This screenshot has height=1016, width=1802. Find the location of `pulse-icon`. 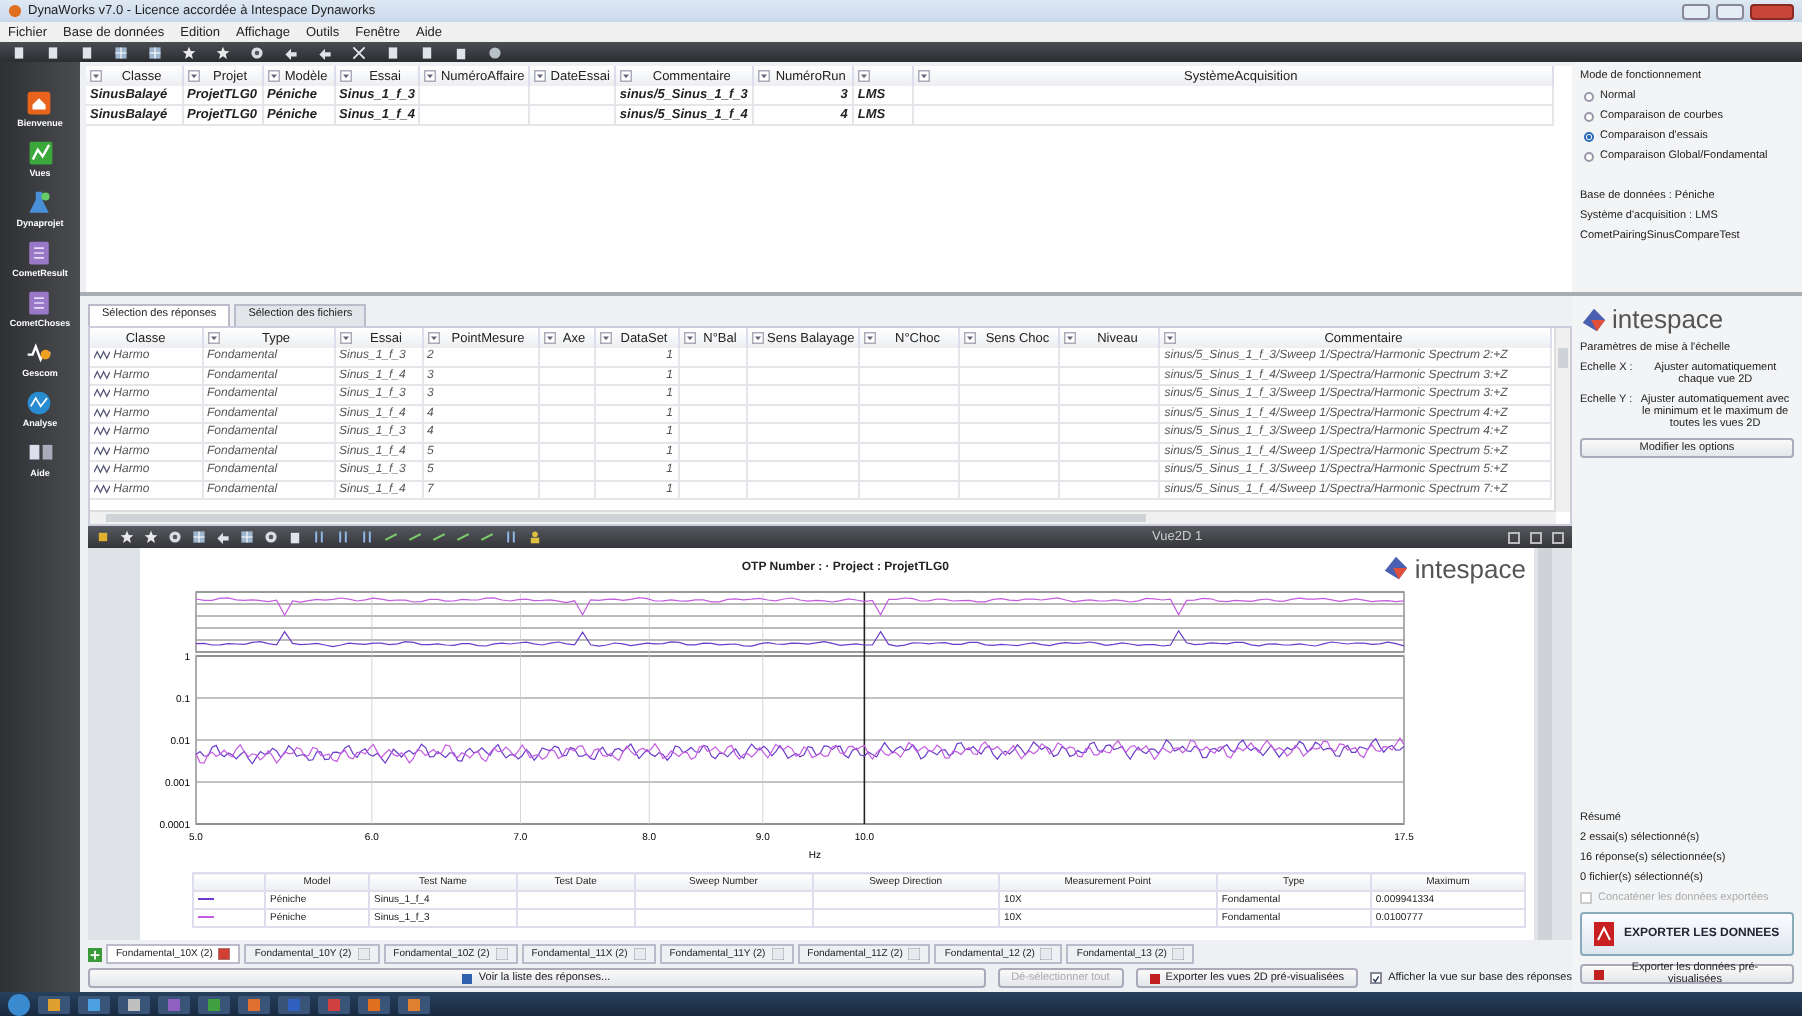

pulse-icon is located at coordinates (39, 353).